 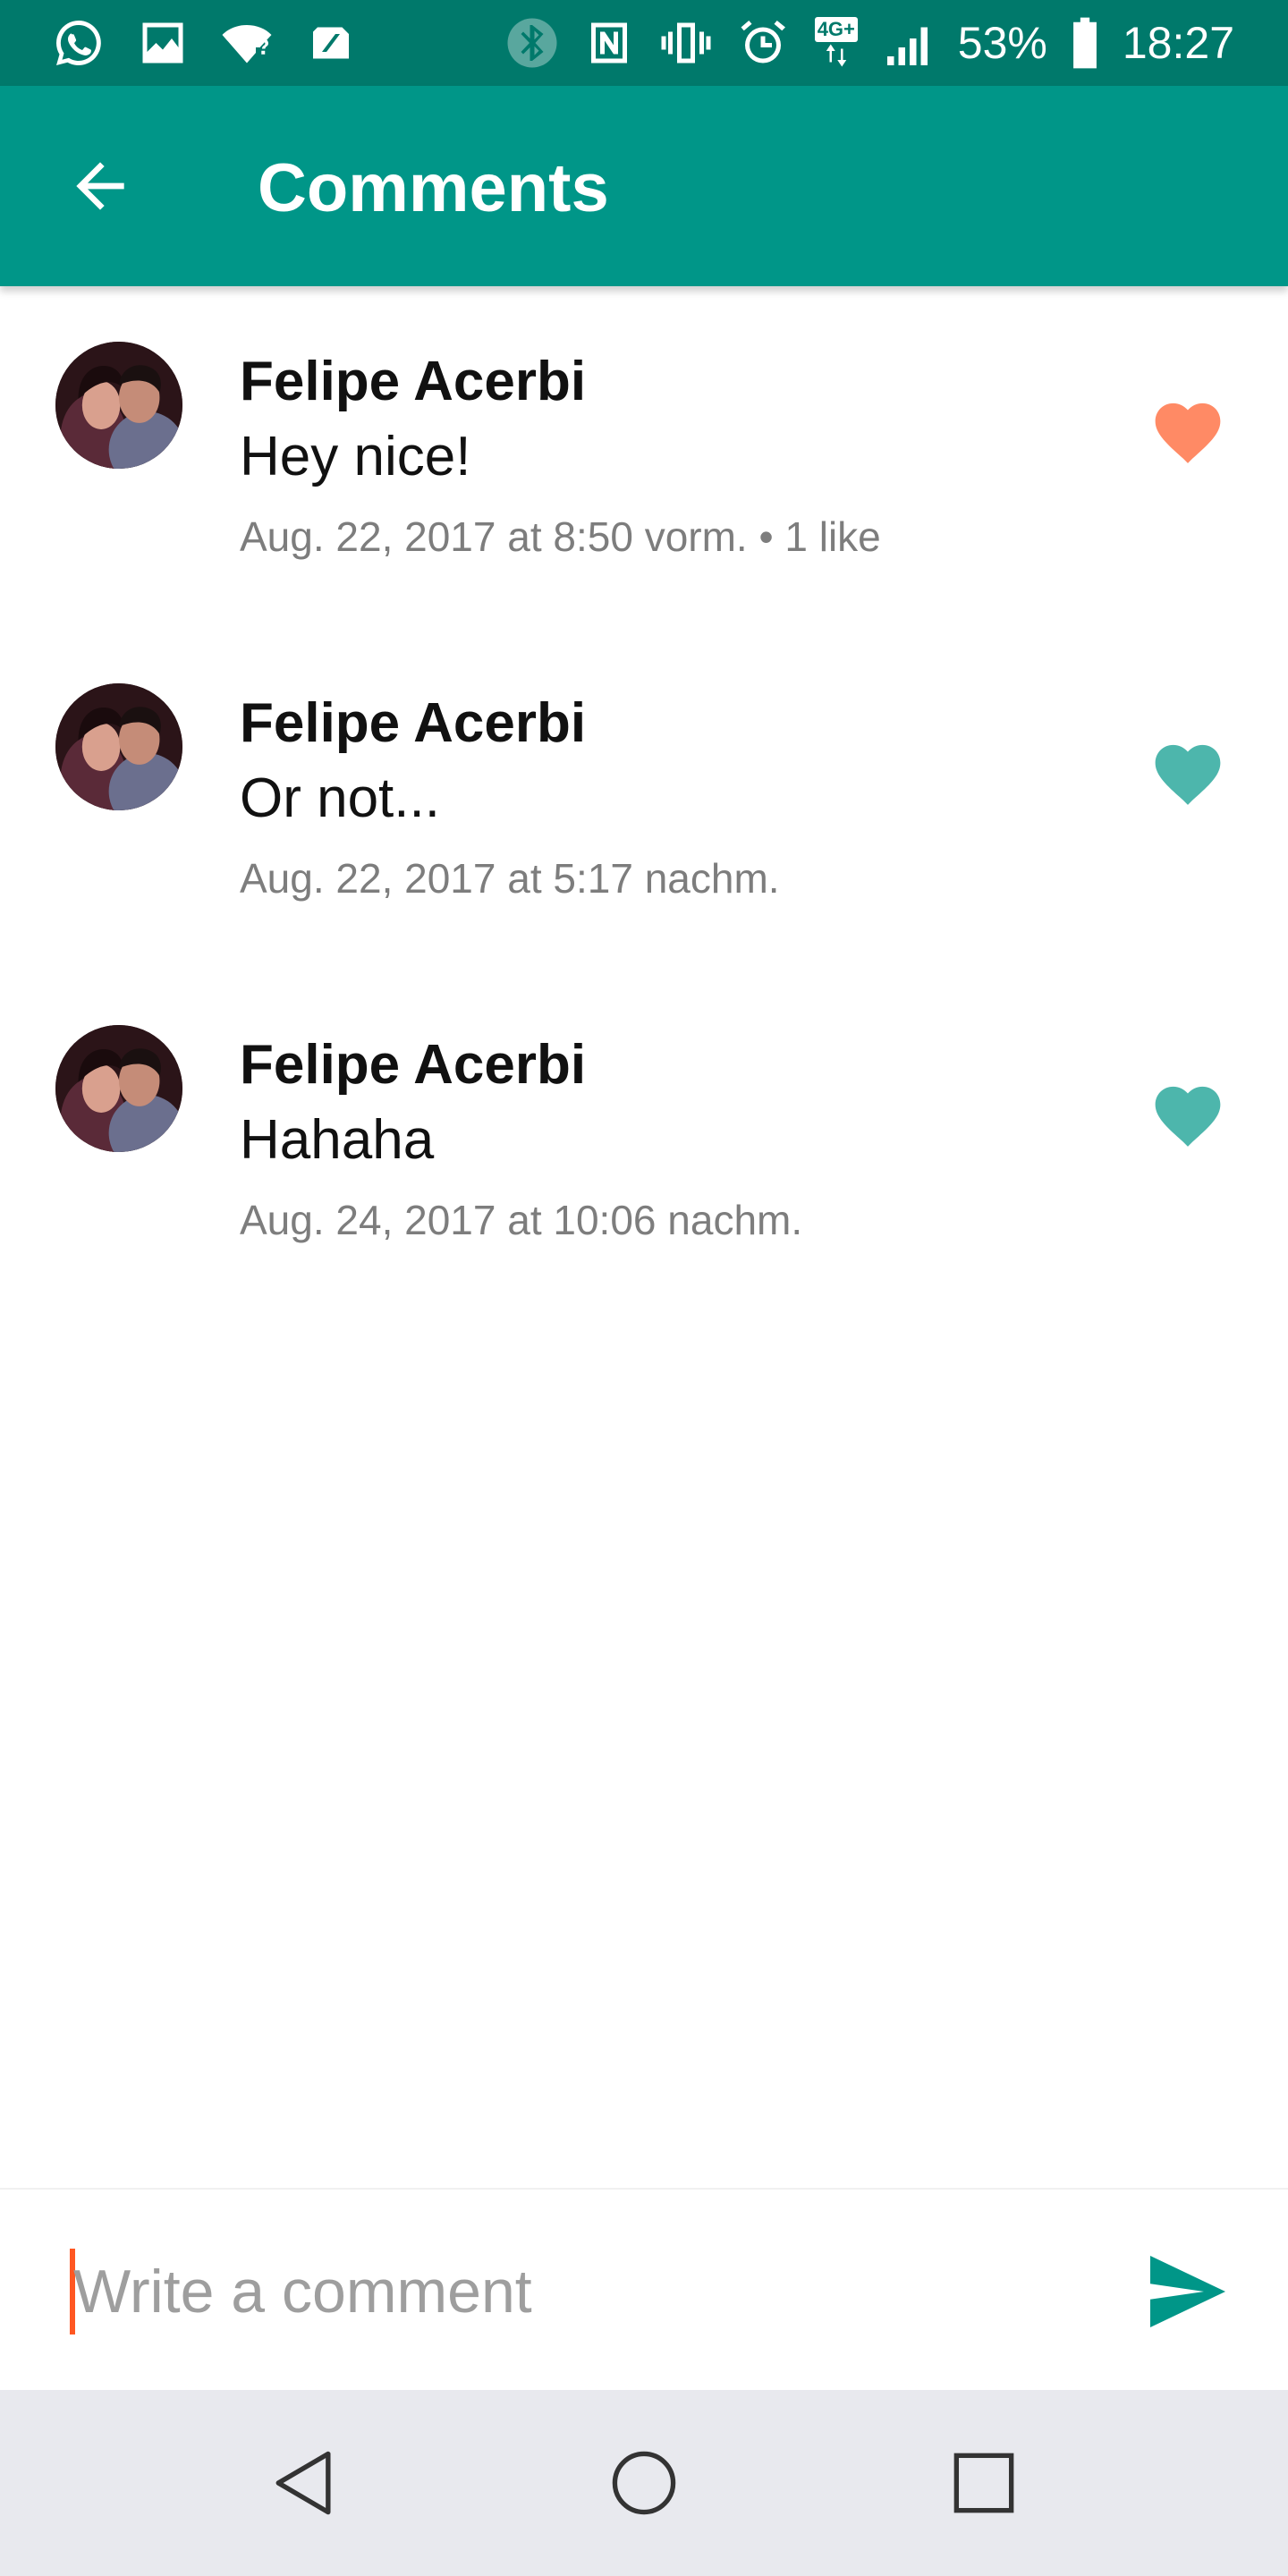 I want to click on comment-meta: Aug. 22, 2017 at 5:17 nachm., so click(x=510, y=878).